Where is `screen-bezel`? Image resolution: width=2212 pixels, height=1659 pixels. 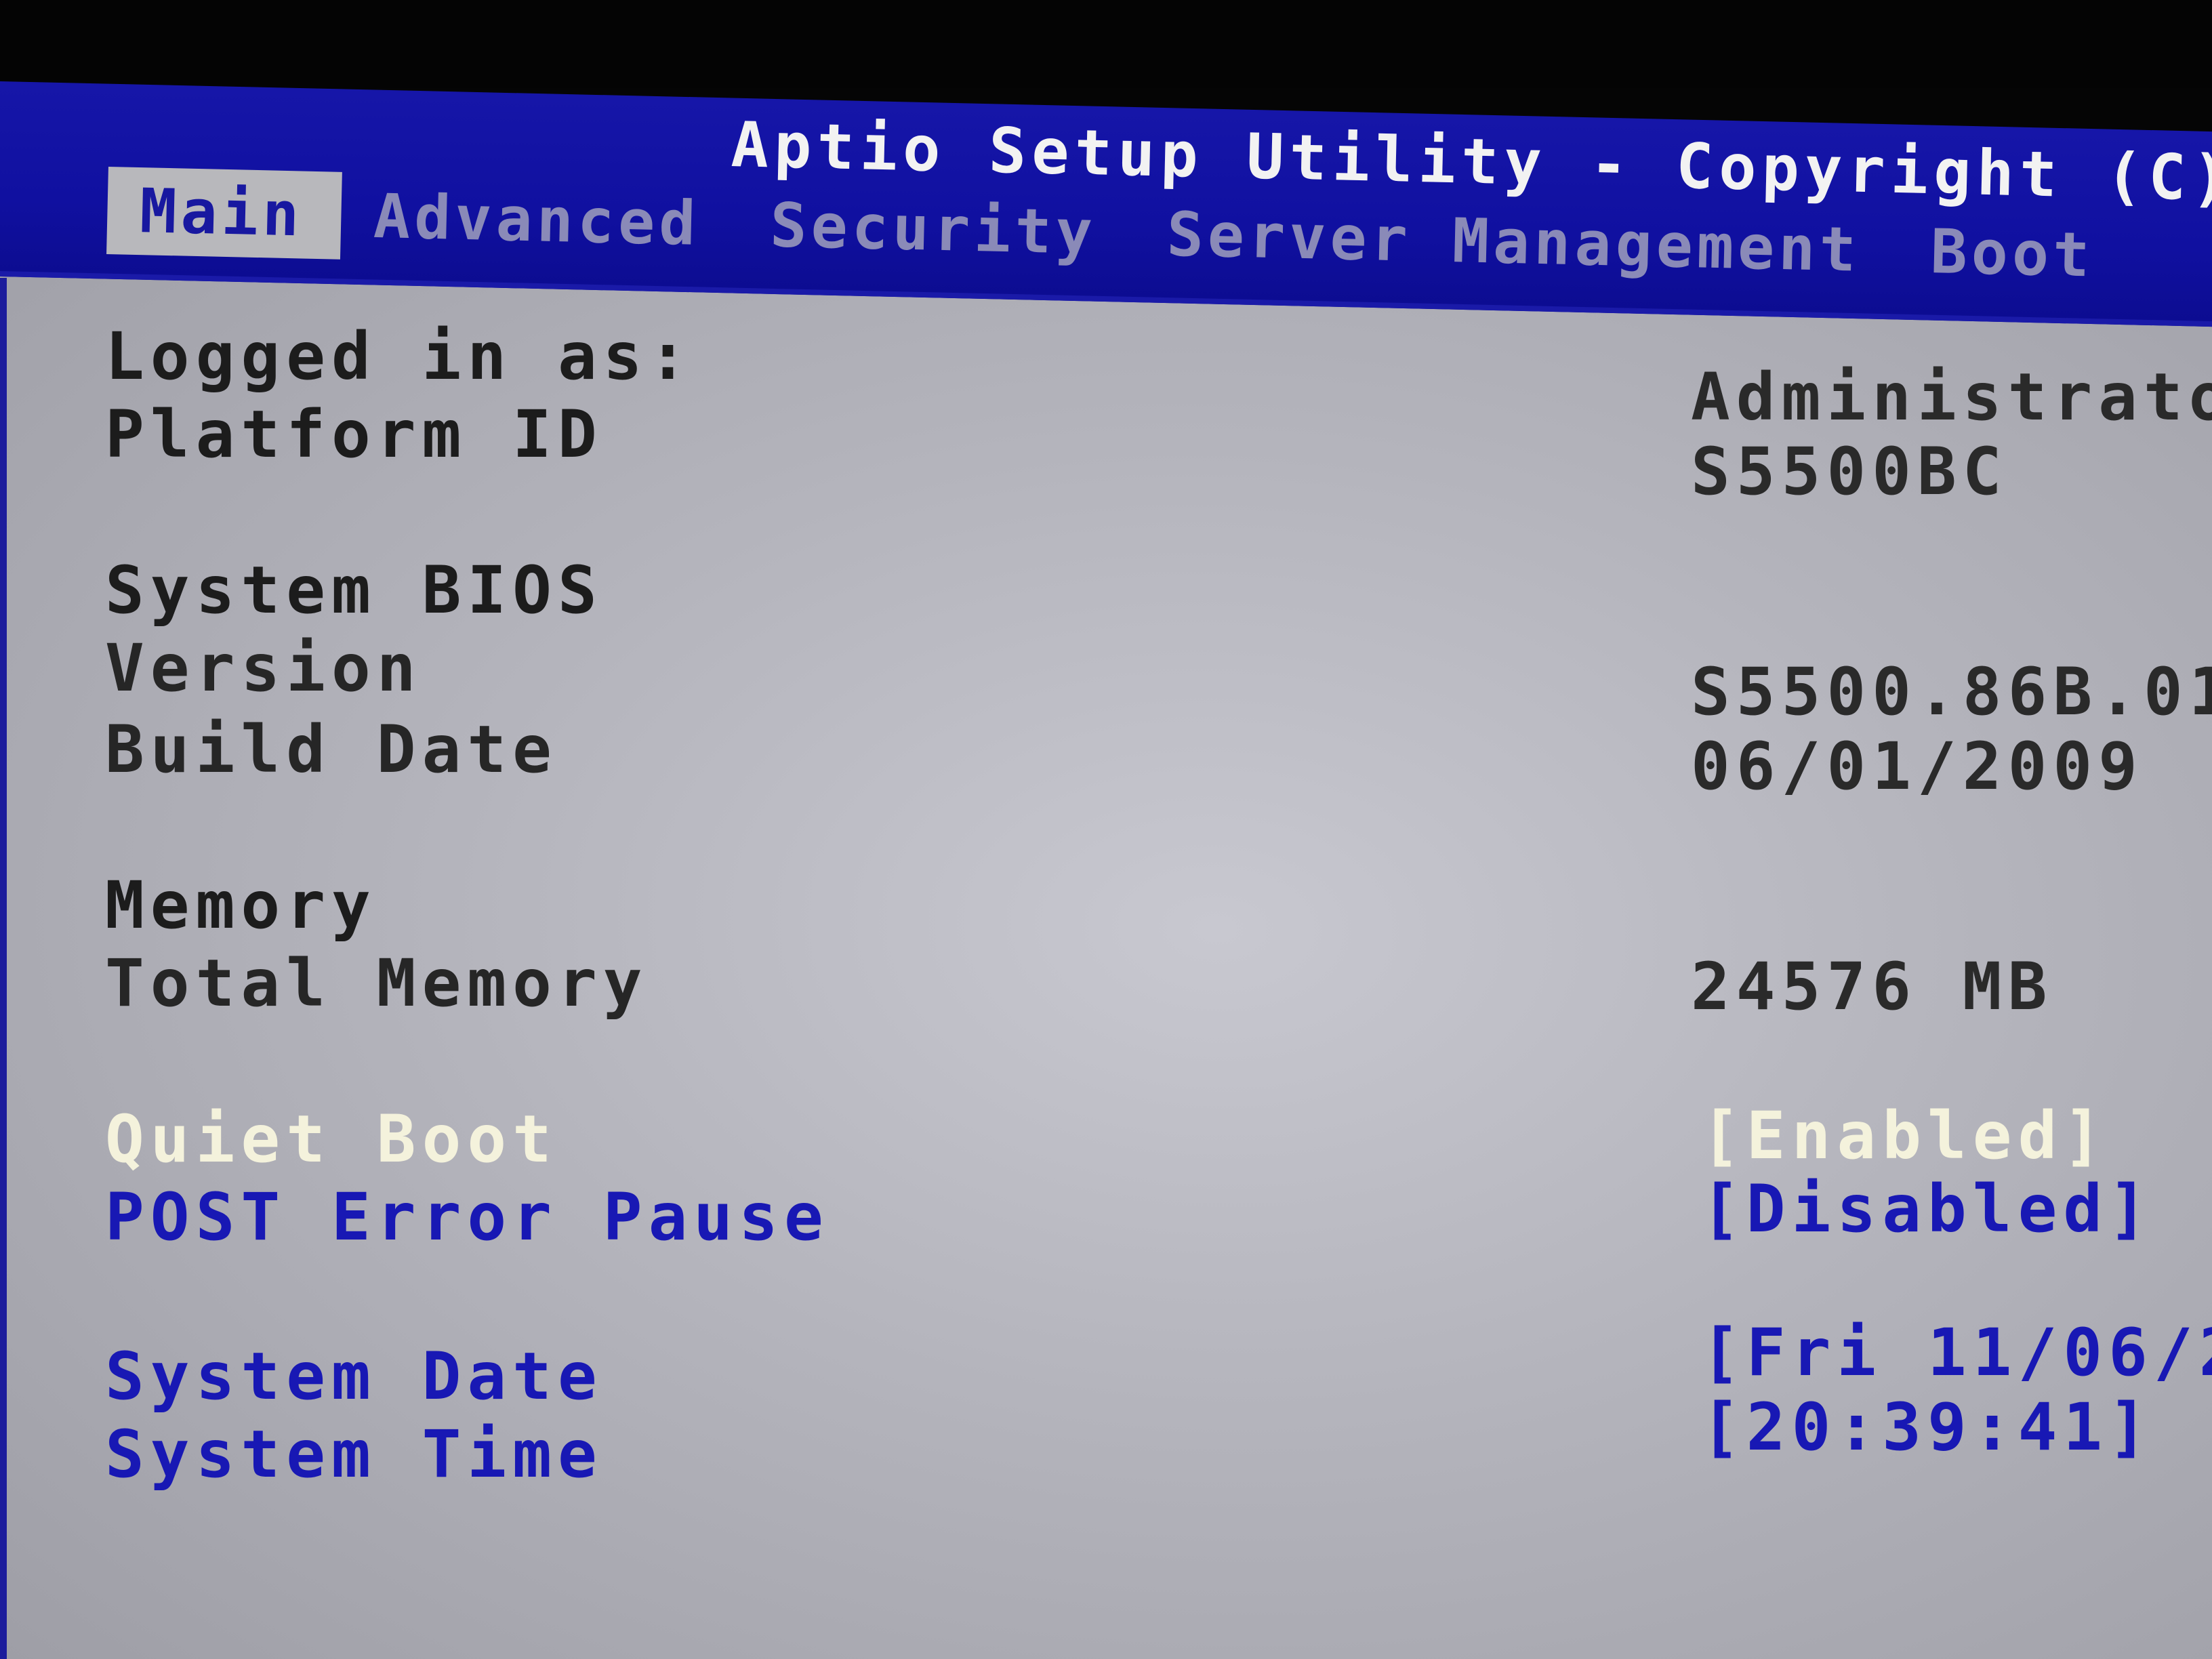
screen-bezel is located at coordinates (1106, 44).